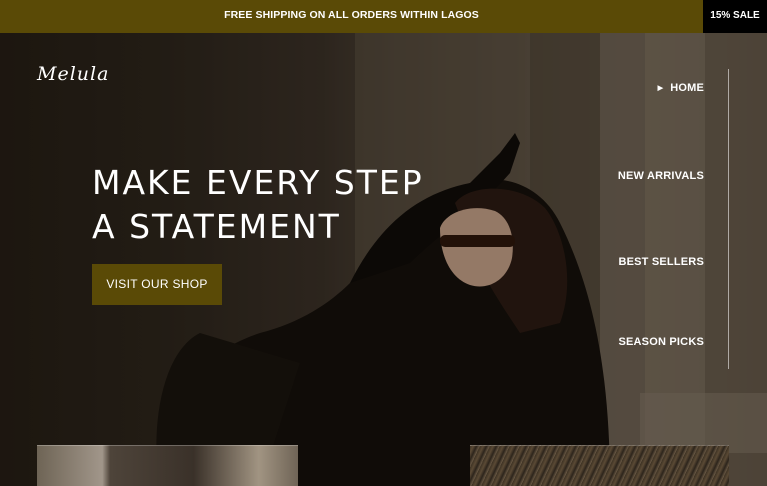 The image size is (767, 486). I want to click on nav-item-home-label: HOME, so click(687, 88).